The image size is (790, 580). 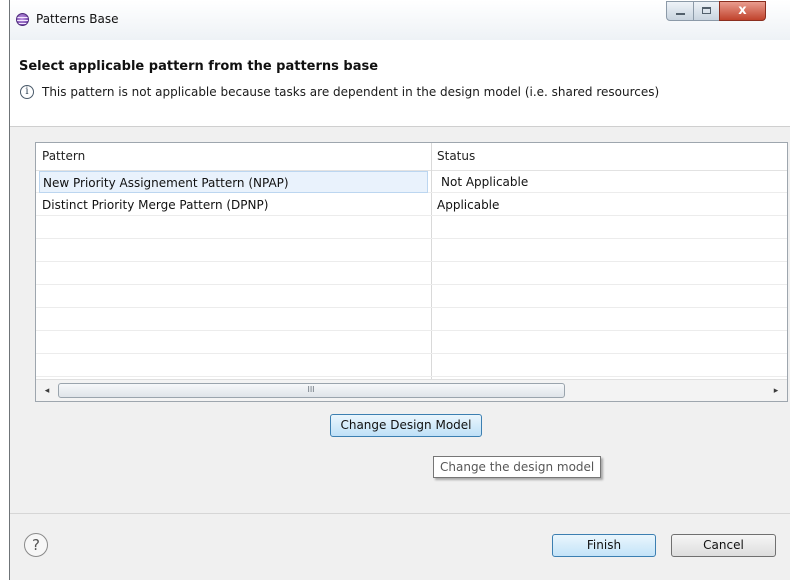 I want to click on horizontal-scrollbar: ◂ III ▸, so click(x=411, y=390).